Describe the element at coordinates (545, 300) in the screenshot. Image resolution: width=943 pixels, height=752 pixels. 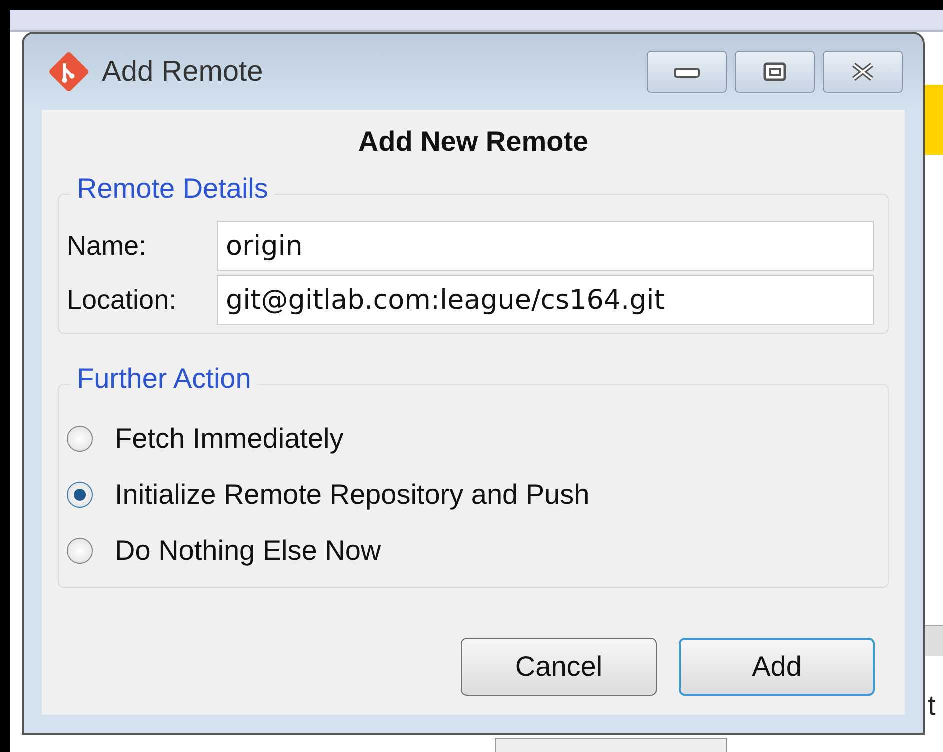
I see `input-field: git@gitlab.com:league/cs164.git` at that location.